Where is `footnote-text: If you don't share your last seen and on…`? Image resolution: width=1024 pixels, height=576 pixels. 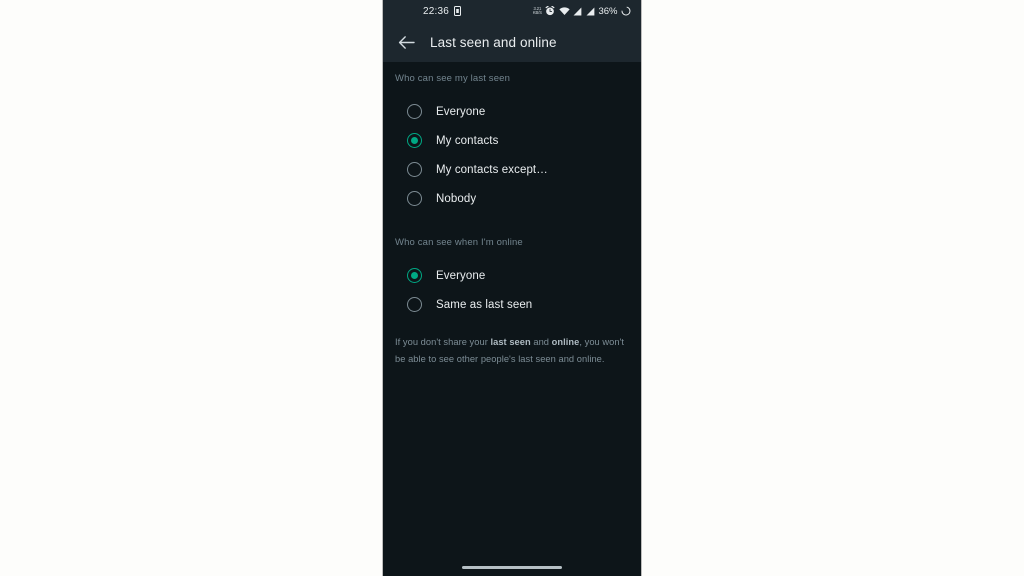
footnote-text: If you don't share your last seen and on… is located at coordinates (512, 350).